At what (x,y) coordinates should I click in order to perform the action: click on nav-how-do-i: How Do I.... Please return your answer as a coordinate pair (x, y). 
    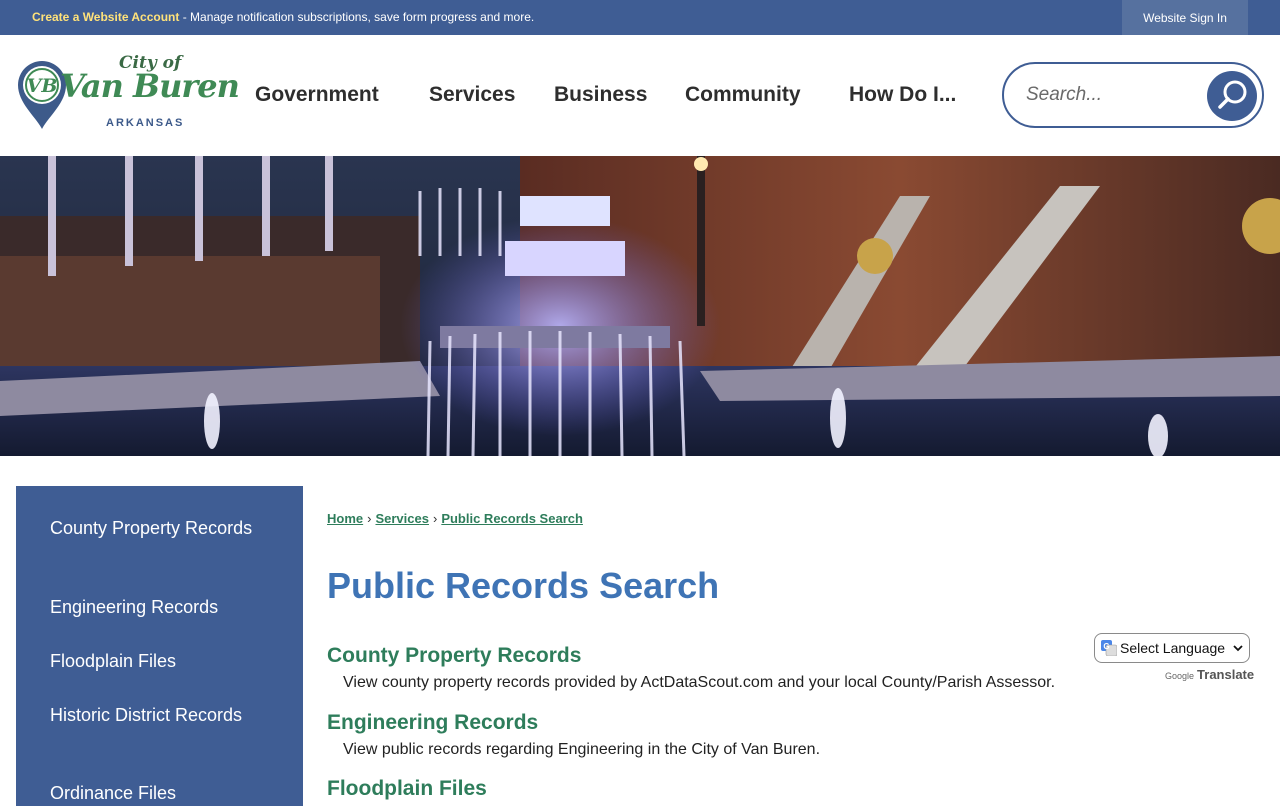
    Looking at the image, I should click on (902, 95).